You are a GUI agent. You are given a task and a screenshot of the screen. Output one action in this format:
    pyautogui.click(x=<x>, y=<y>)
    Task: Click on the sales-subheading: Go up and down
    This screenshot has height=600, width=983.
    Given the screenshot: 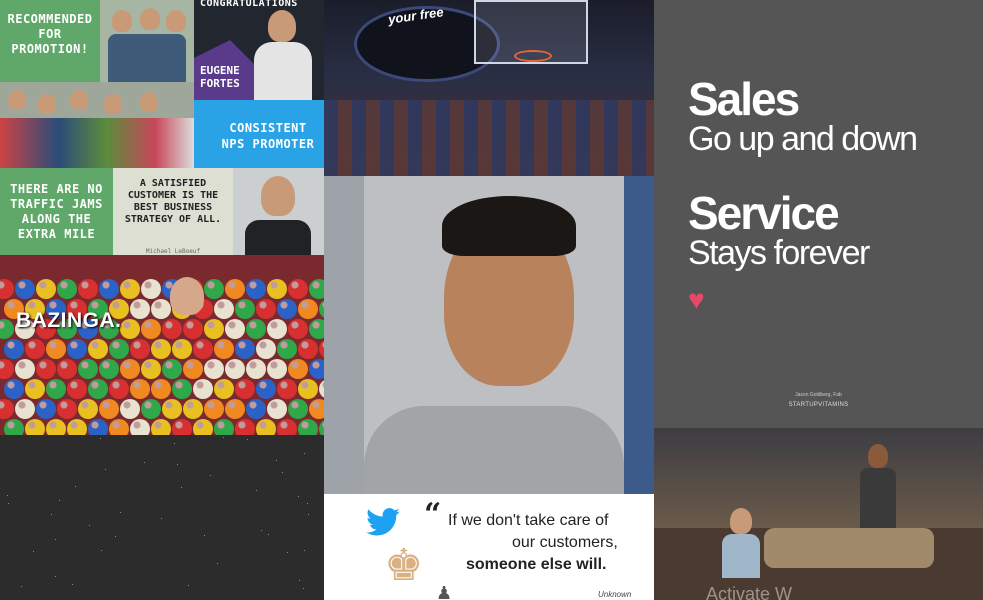 What is the action you would take?
    pyautogui.click(x=803, y=139)
    